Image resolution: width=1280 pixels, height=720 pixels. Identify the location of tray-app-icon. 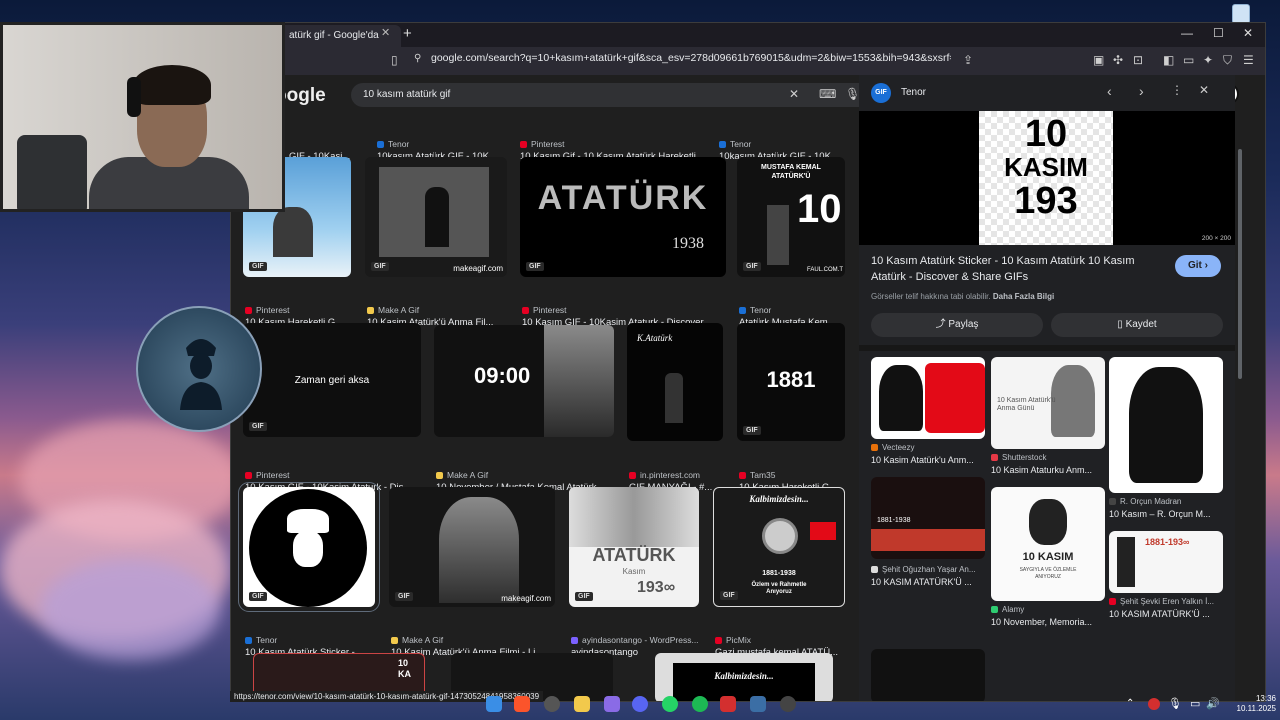
(1154, 704).